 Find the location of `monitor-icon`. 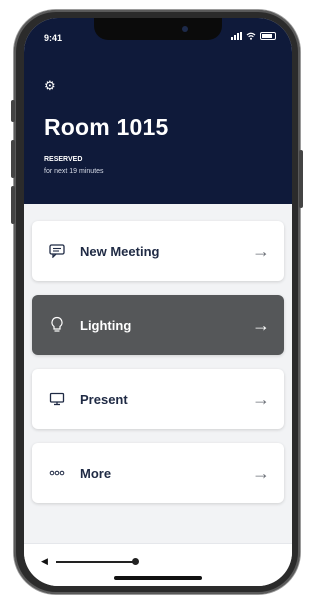

monitor-icon is located at coordinates (57, 399).